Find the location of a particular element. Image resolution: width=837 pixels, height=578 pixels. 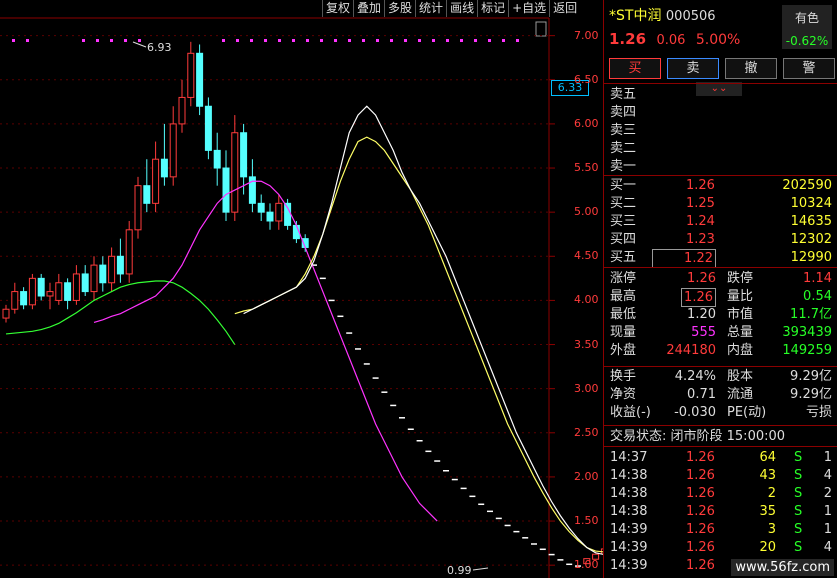

buy-button: 买 is located at coordinates (635, 68).